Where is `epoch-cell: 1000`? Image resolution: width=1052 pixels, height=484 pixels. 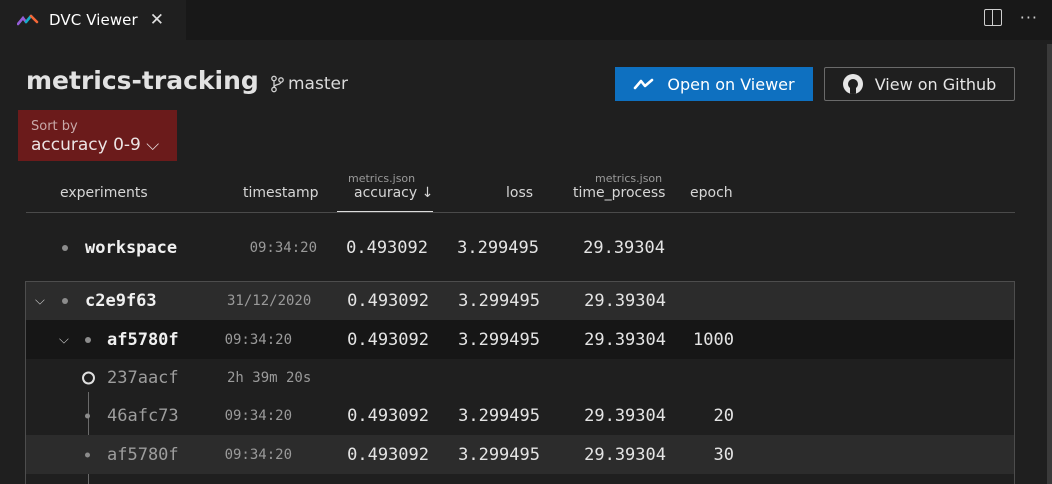 epoch-cell: 1000 is located at coordinates (713, 339).